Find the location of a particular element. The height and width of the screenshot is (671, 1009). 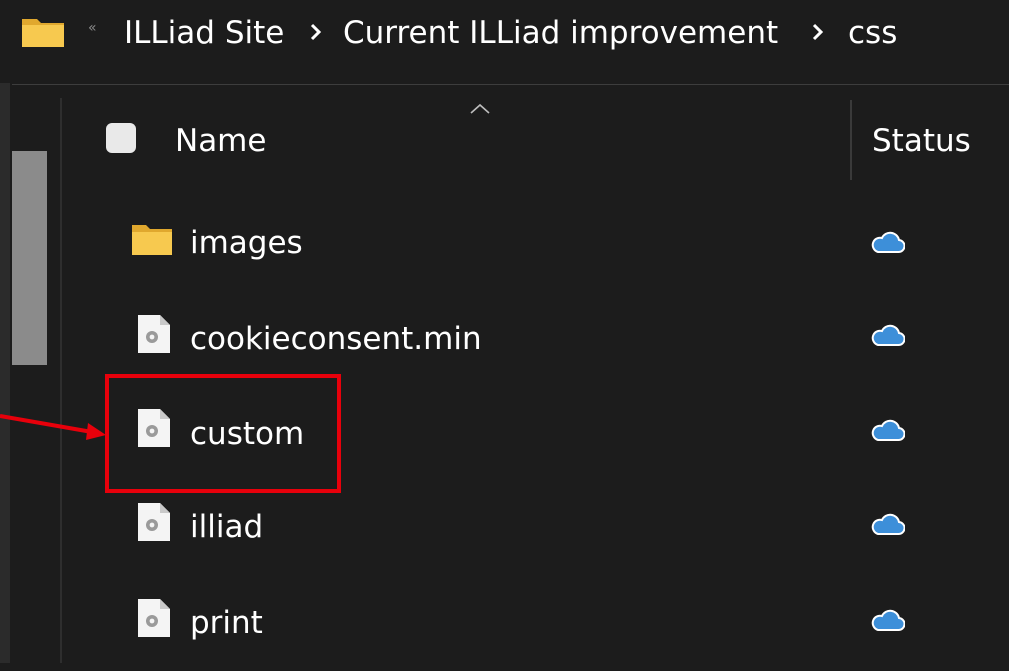

file-name: print is located at coordinates (226, 623).